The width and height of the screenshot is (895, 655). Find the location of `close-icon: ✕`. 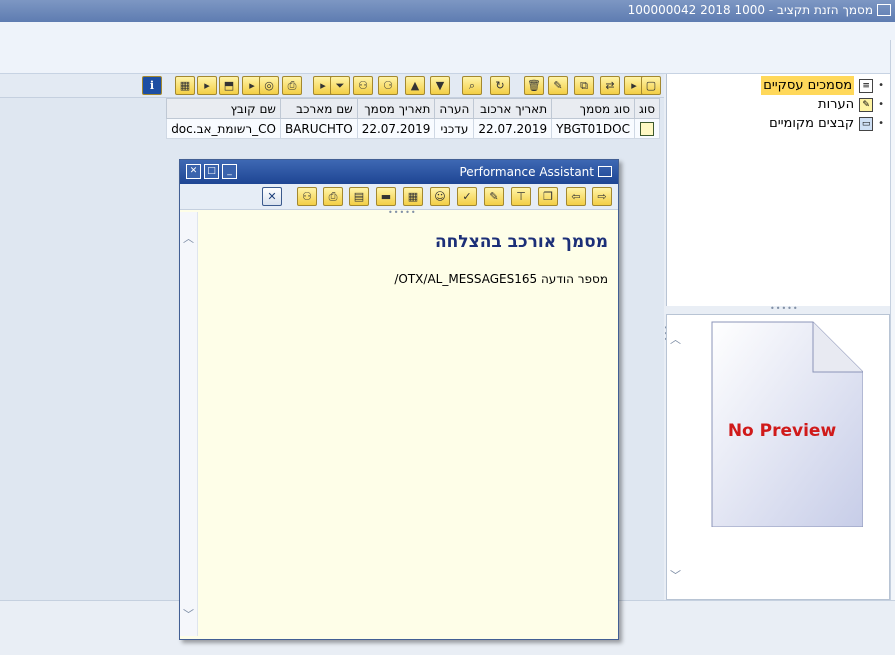

close-icon: ✕ is located at coordinates (193, 171).